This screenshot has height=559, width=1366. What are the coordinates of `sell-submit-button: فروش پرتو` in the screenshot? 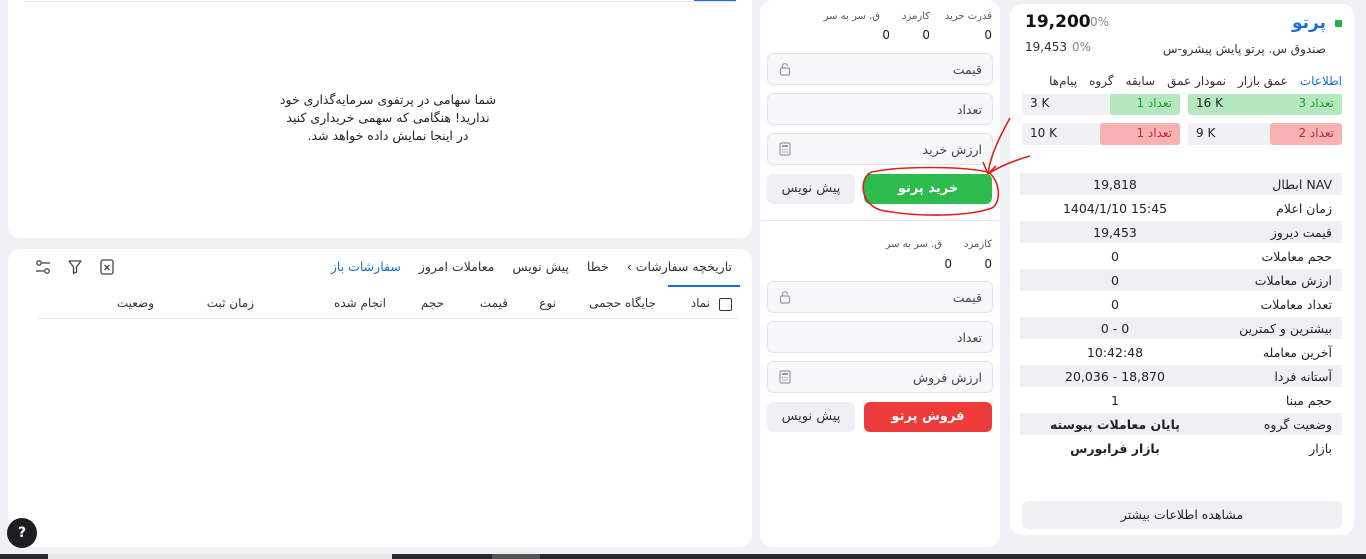 It's located at (928, 417).